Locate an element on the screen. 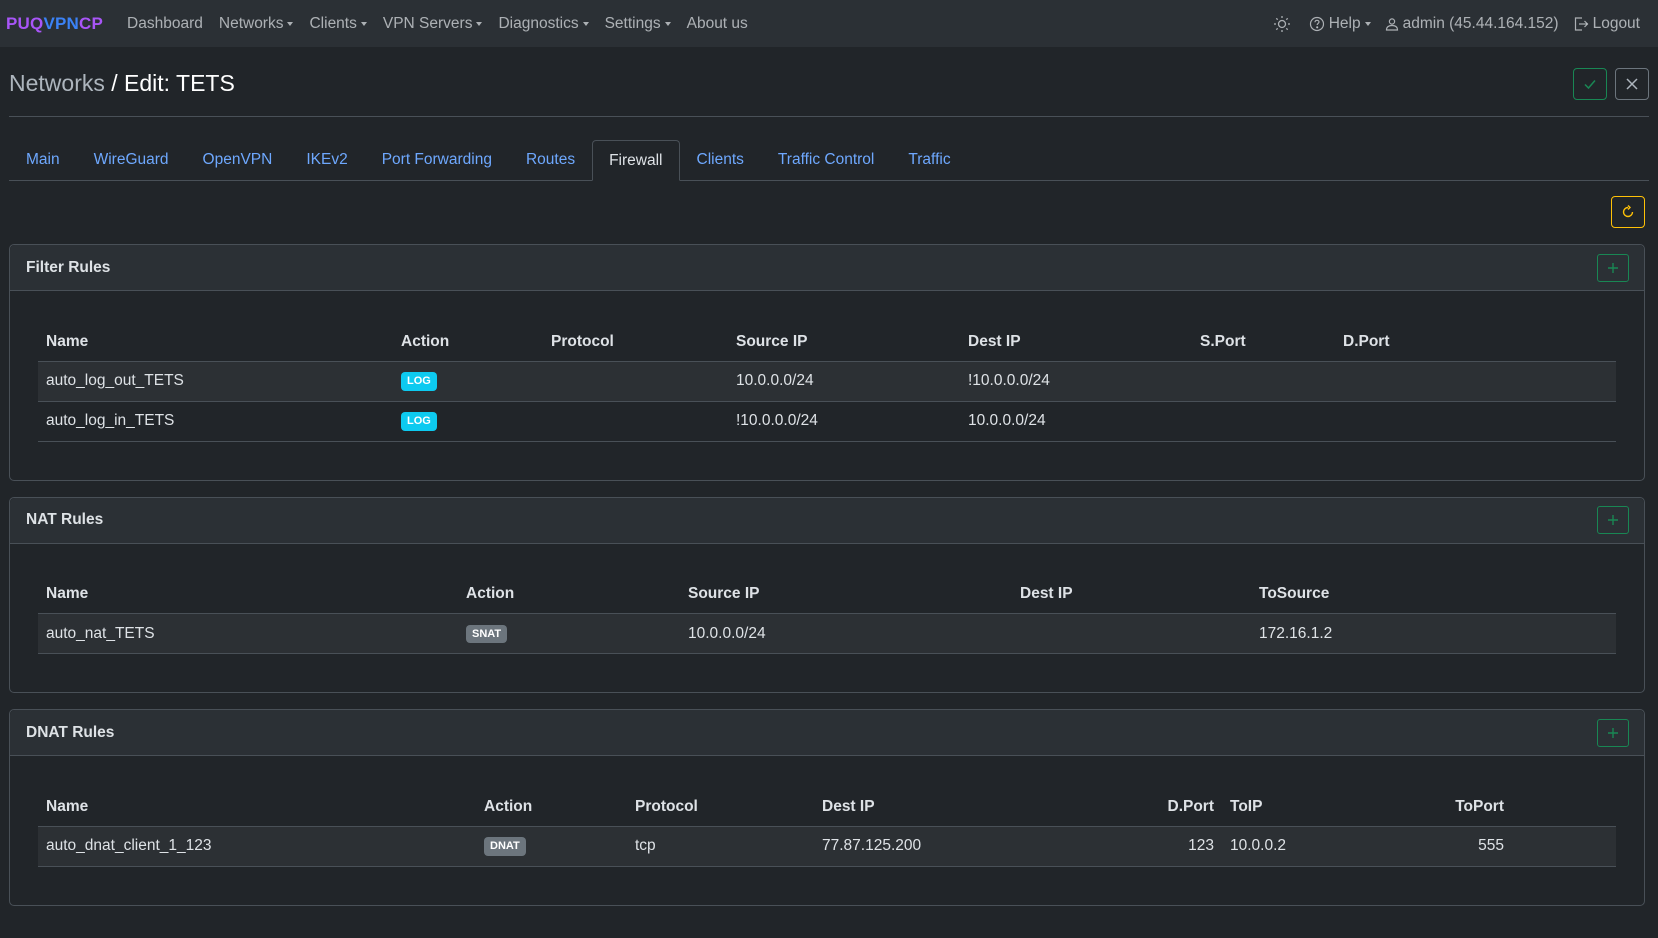  tab-routes: Routes is located at coordinates (550, 160).